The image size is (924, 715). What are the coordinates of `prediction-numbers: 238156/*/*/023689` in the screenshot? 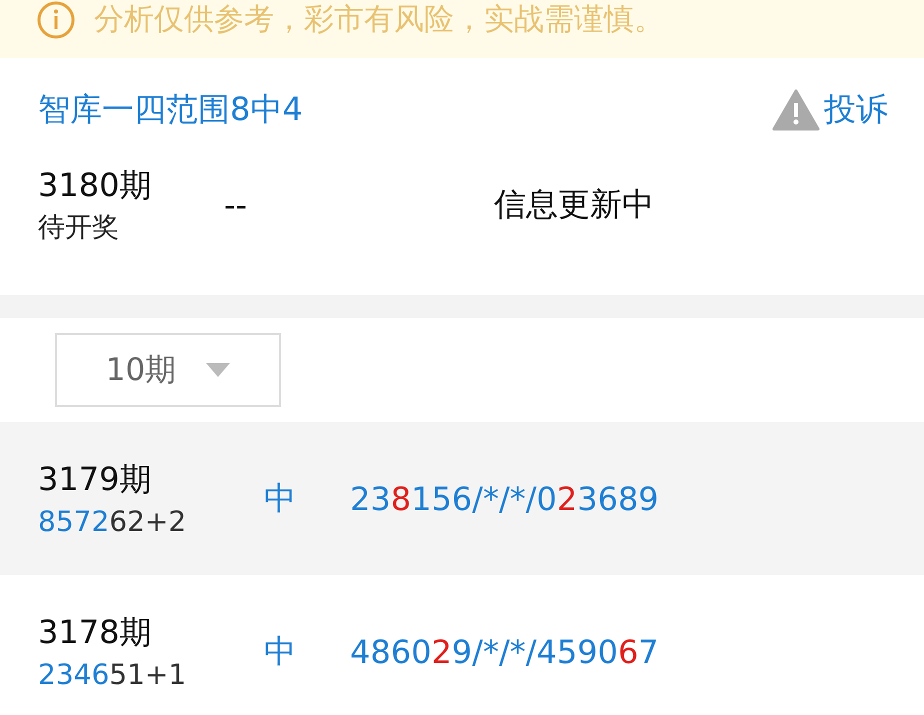 It's located at (504, 499).